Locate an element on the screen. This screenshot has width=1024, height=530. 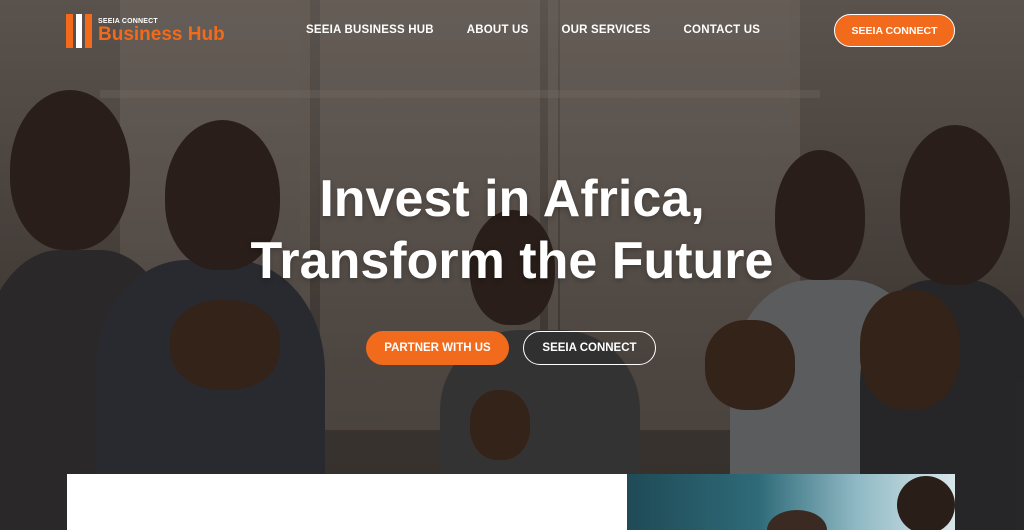
section-photo is located at coordinates (791, 502).